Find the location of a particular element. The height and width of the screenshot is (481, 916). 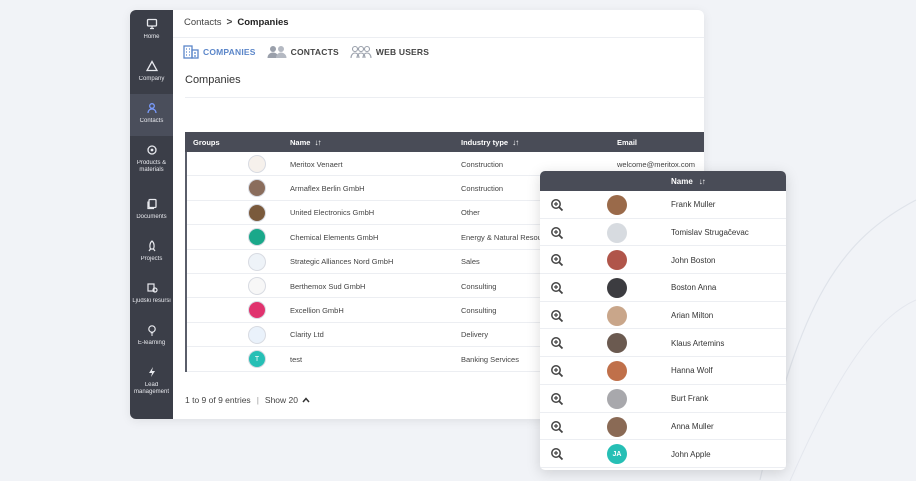

tab-label: COMPANIES is located at coordinates (229, 52).